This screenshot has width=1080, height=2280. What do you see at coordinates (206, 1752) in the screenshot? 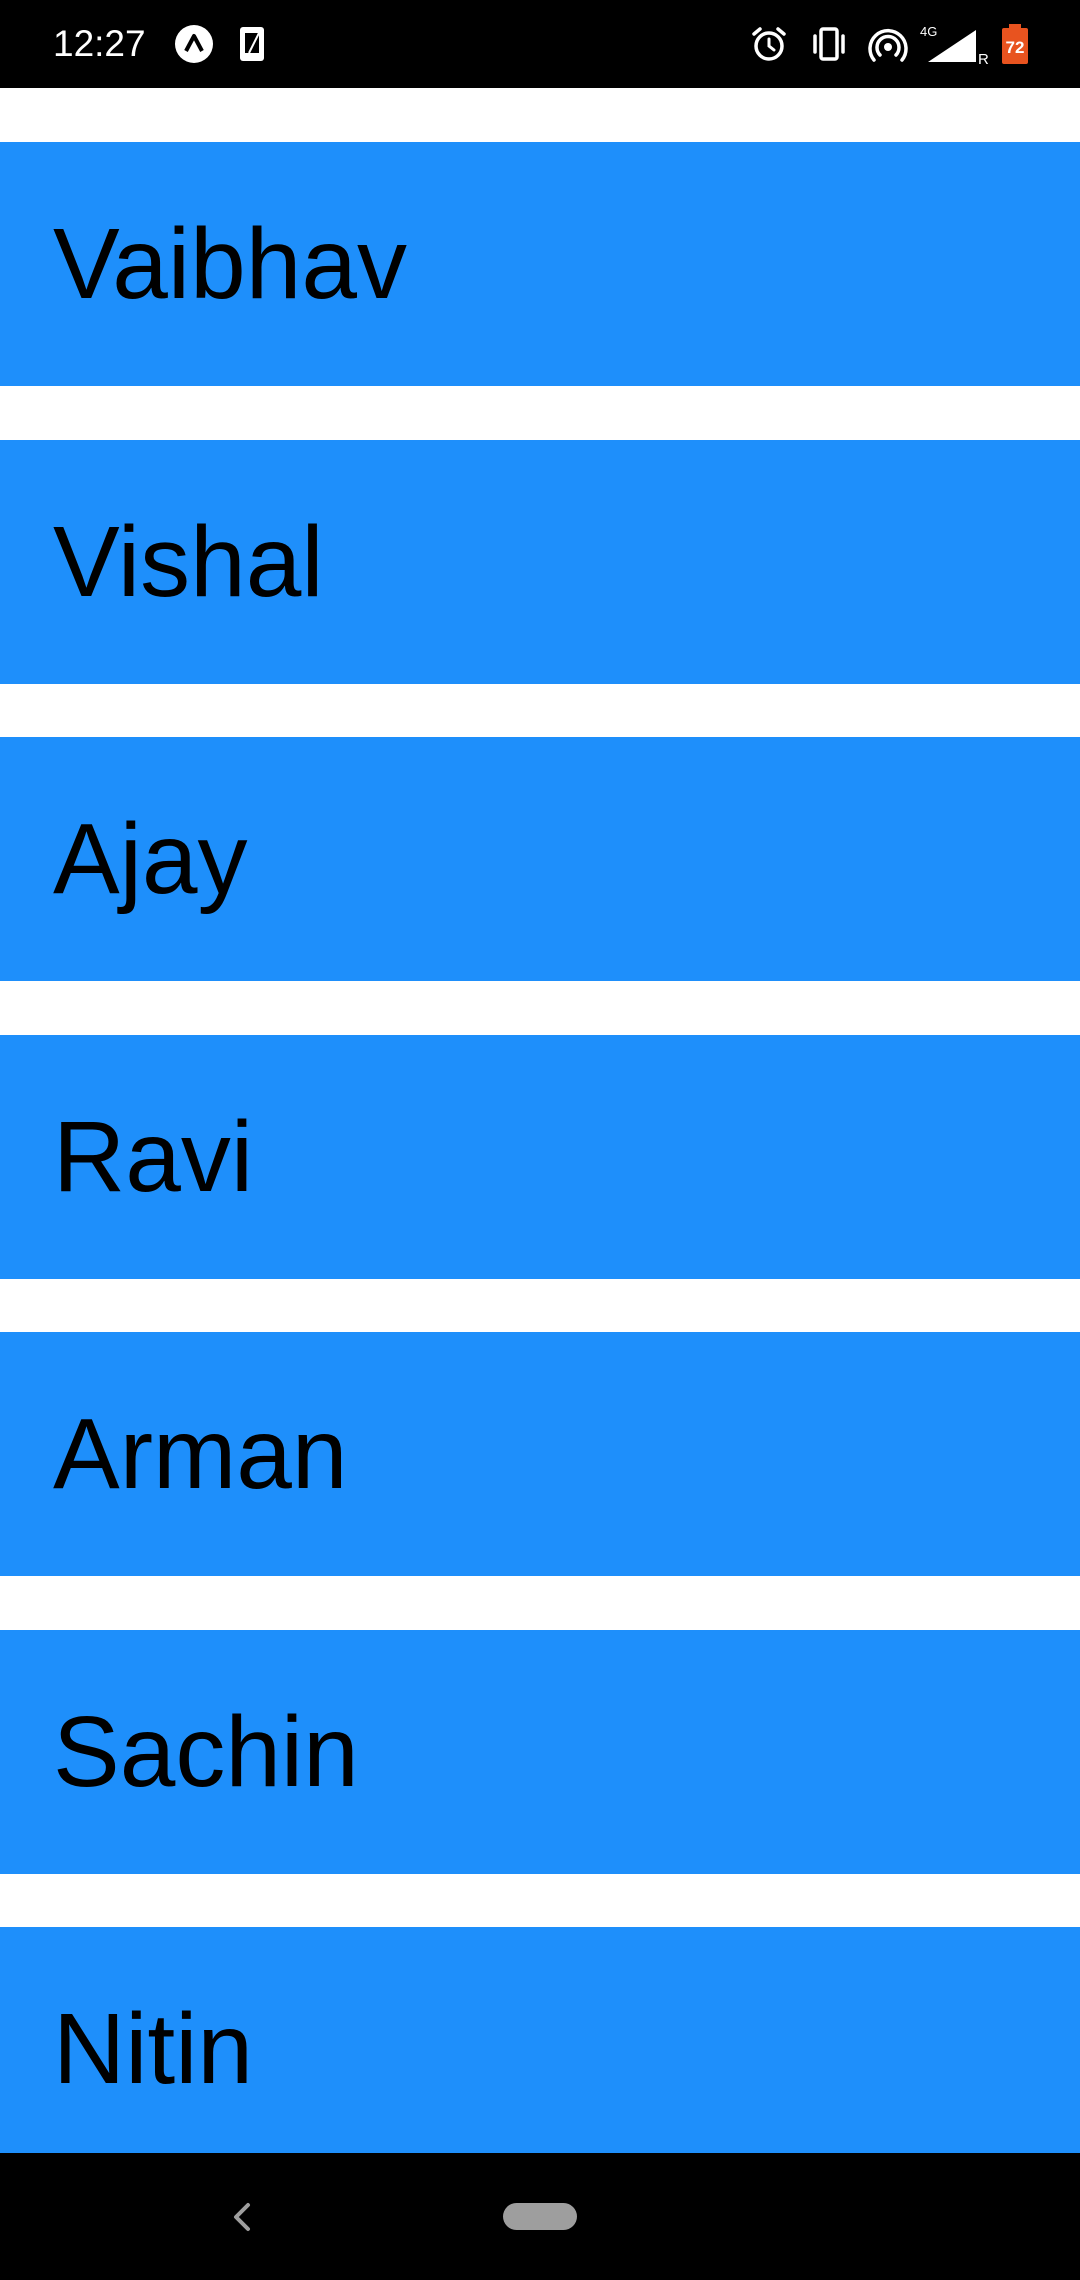
I see `list-item-label: Sachin` at bounding box center [206, 1752].